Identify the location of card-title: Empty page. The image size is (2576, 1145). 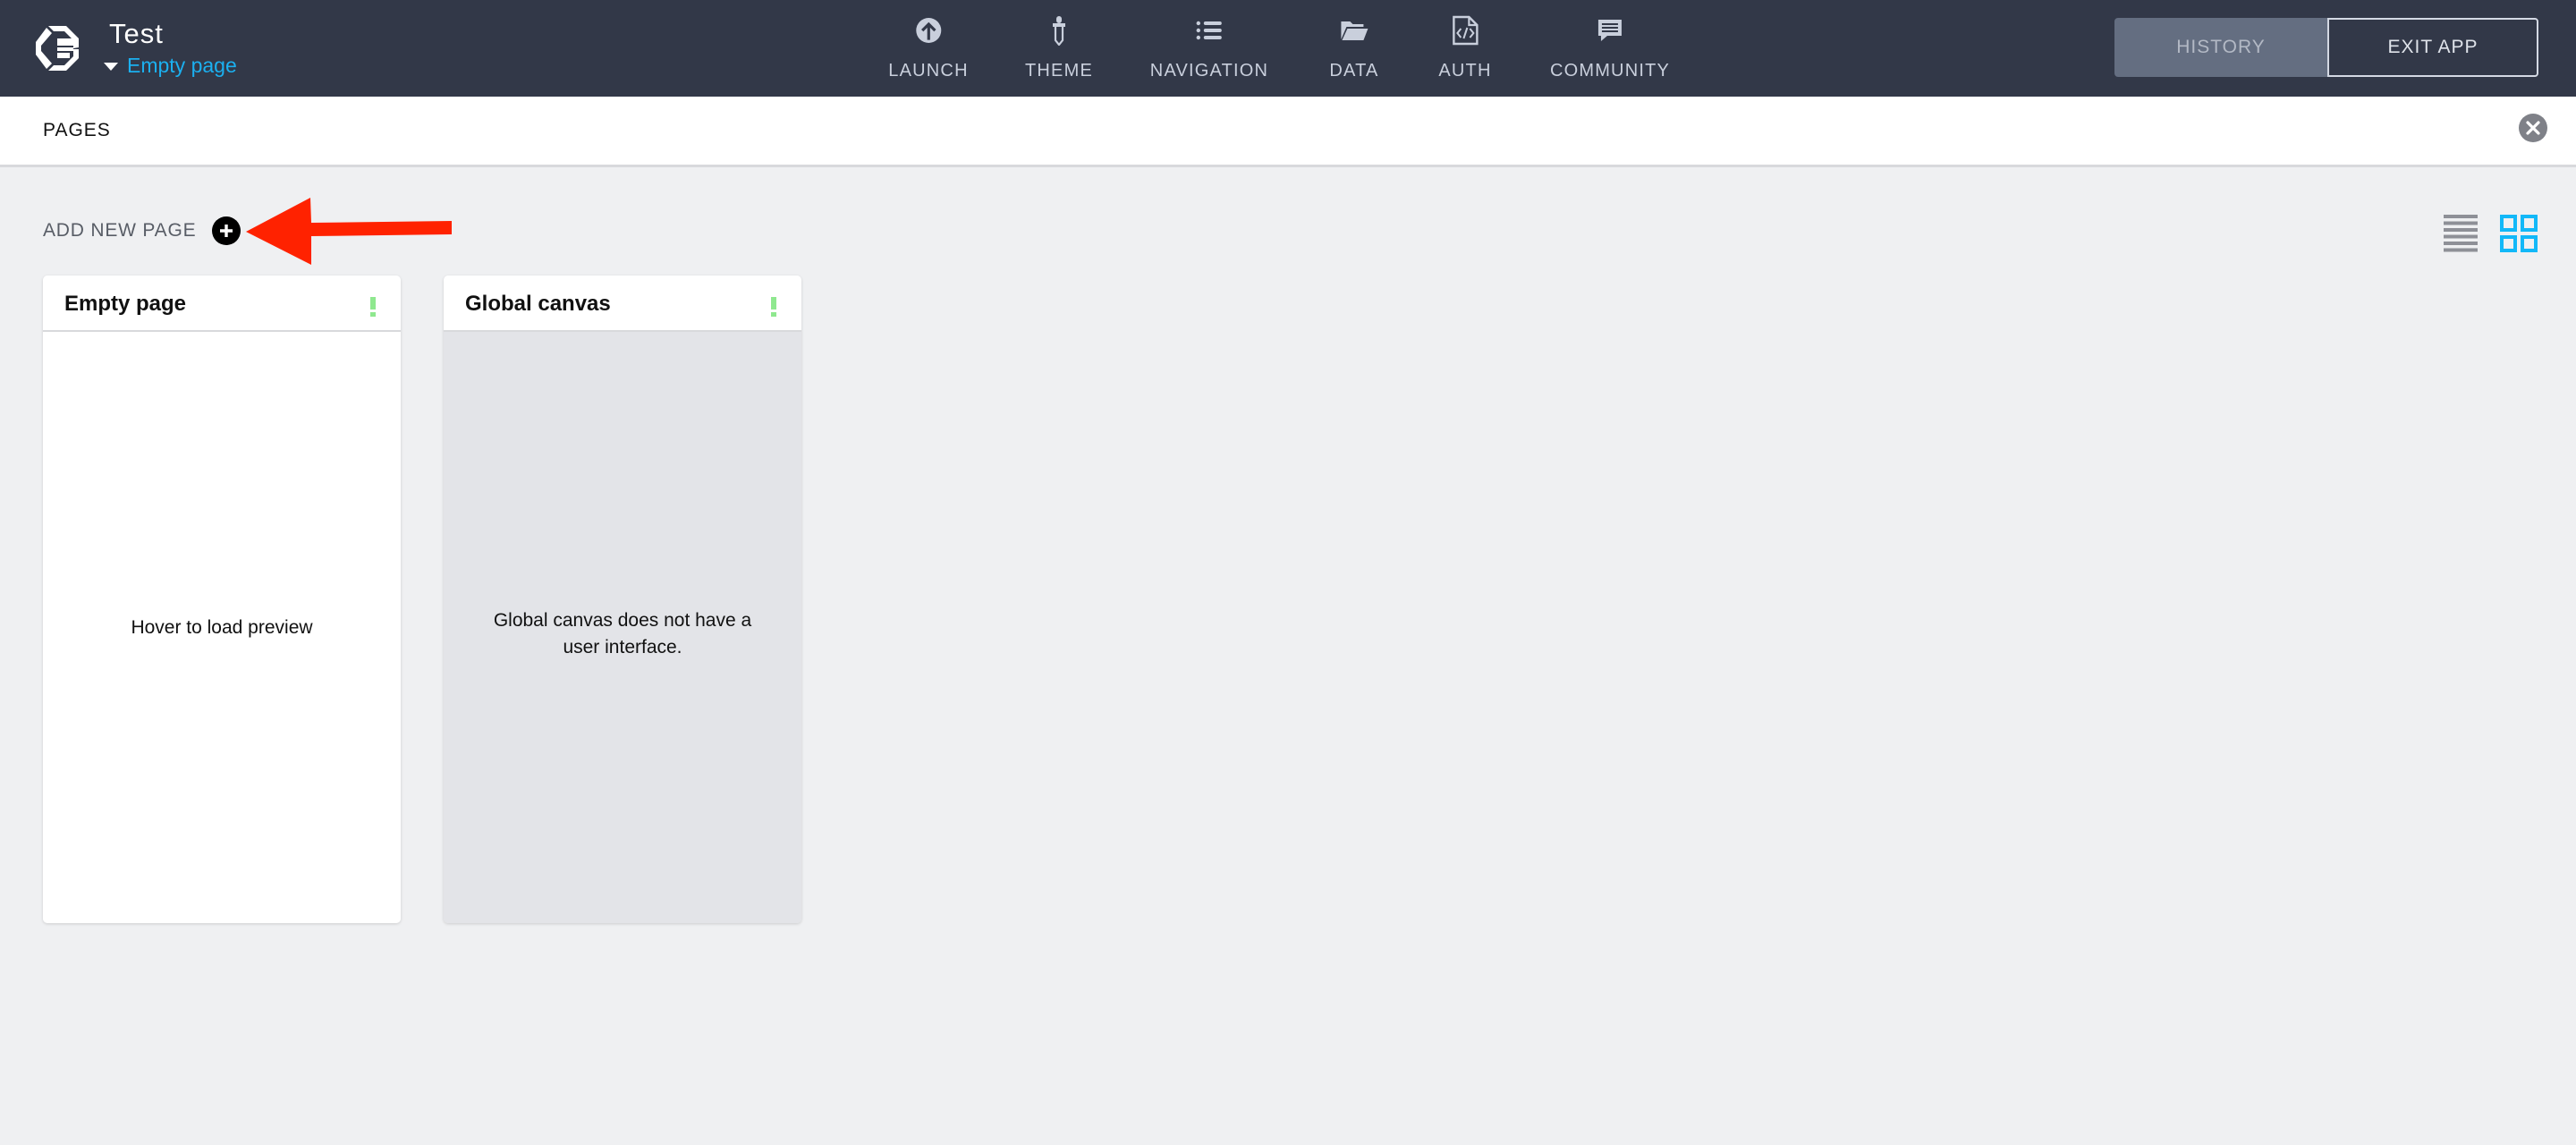
(125, 304).